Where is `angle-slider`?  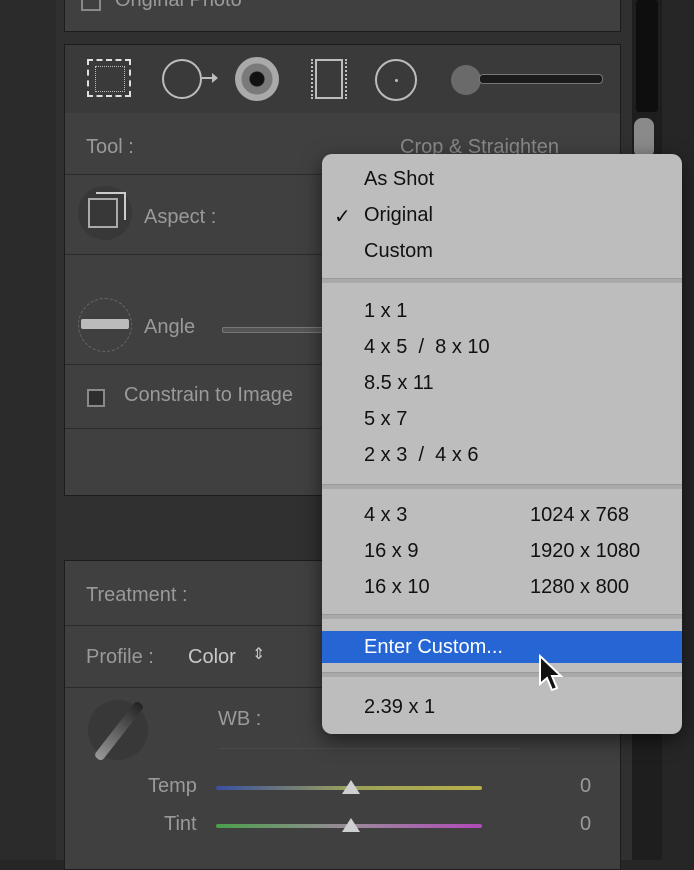
angle-slider is located at coordinates (278, 330).